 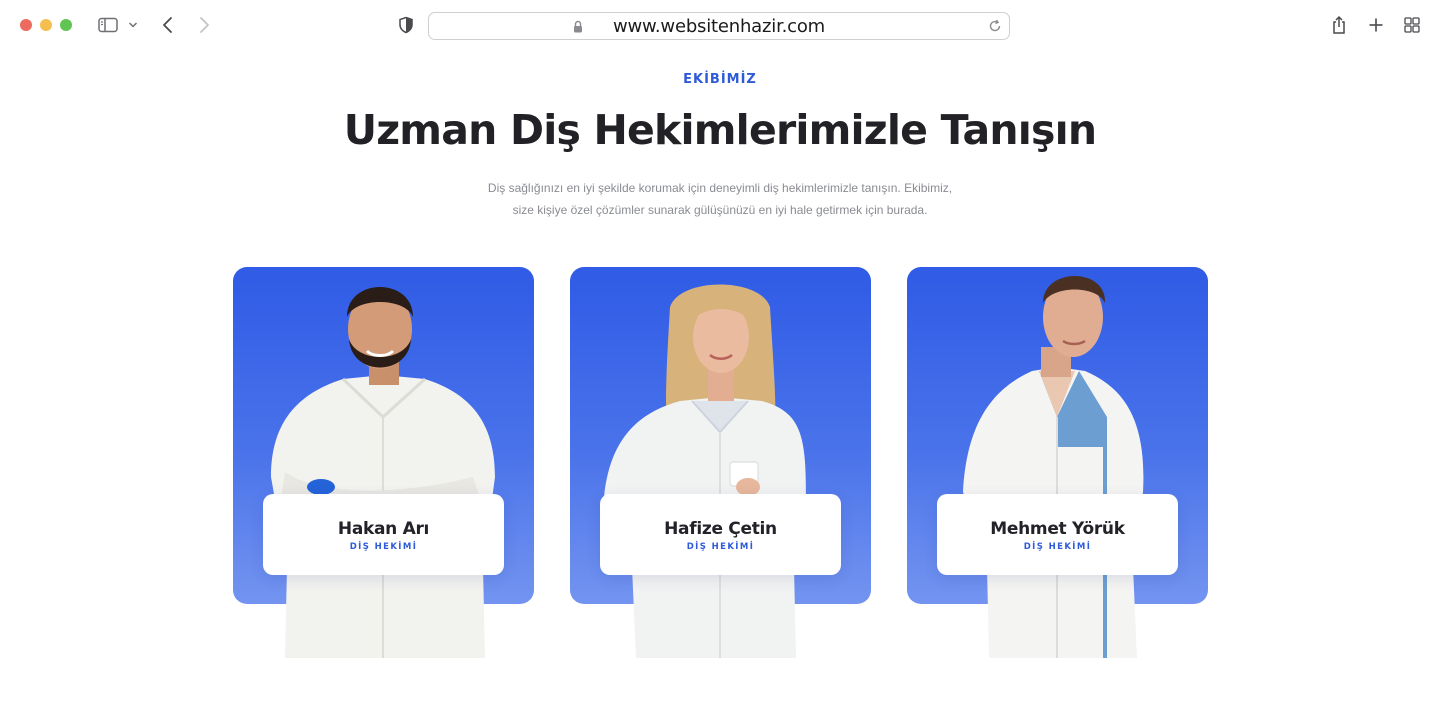 I want to click on name-box: Hafize Çetin DİŞ HEKİMİ, so click(x=720, y=534).